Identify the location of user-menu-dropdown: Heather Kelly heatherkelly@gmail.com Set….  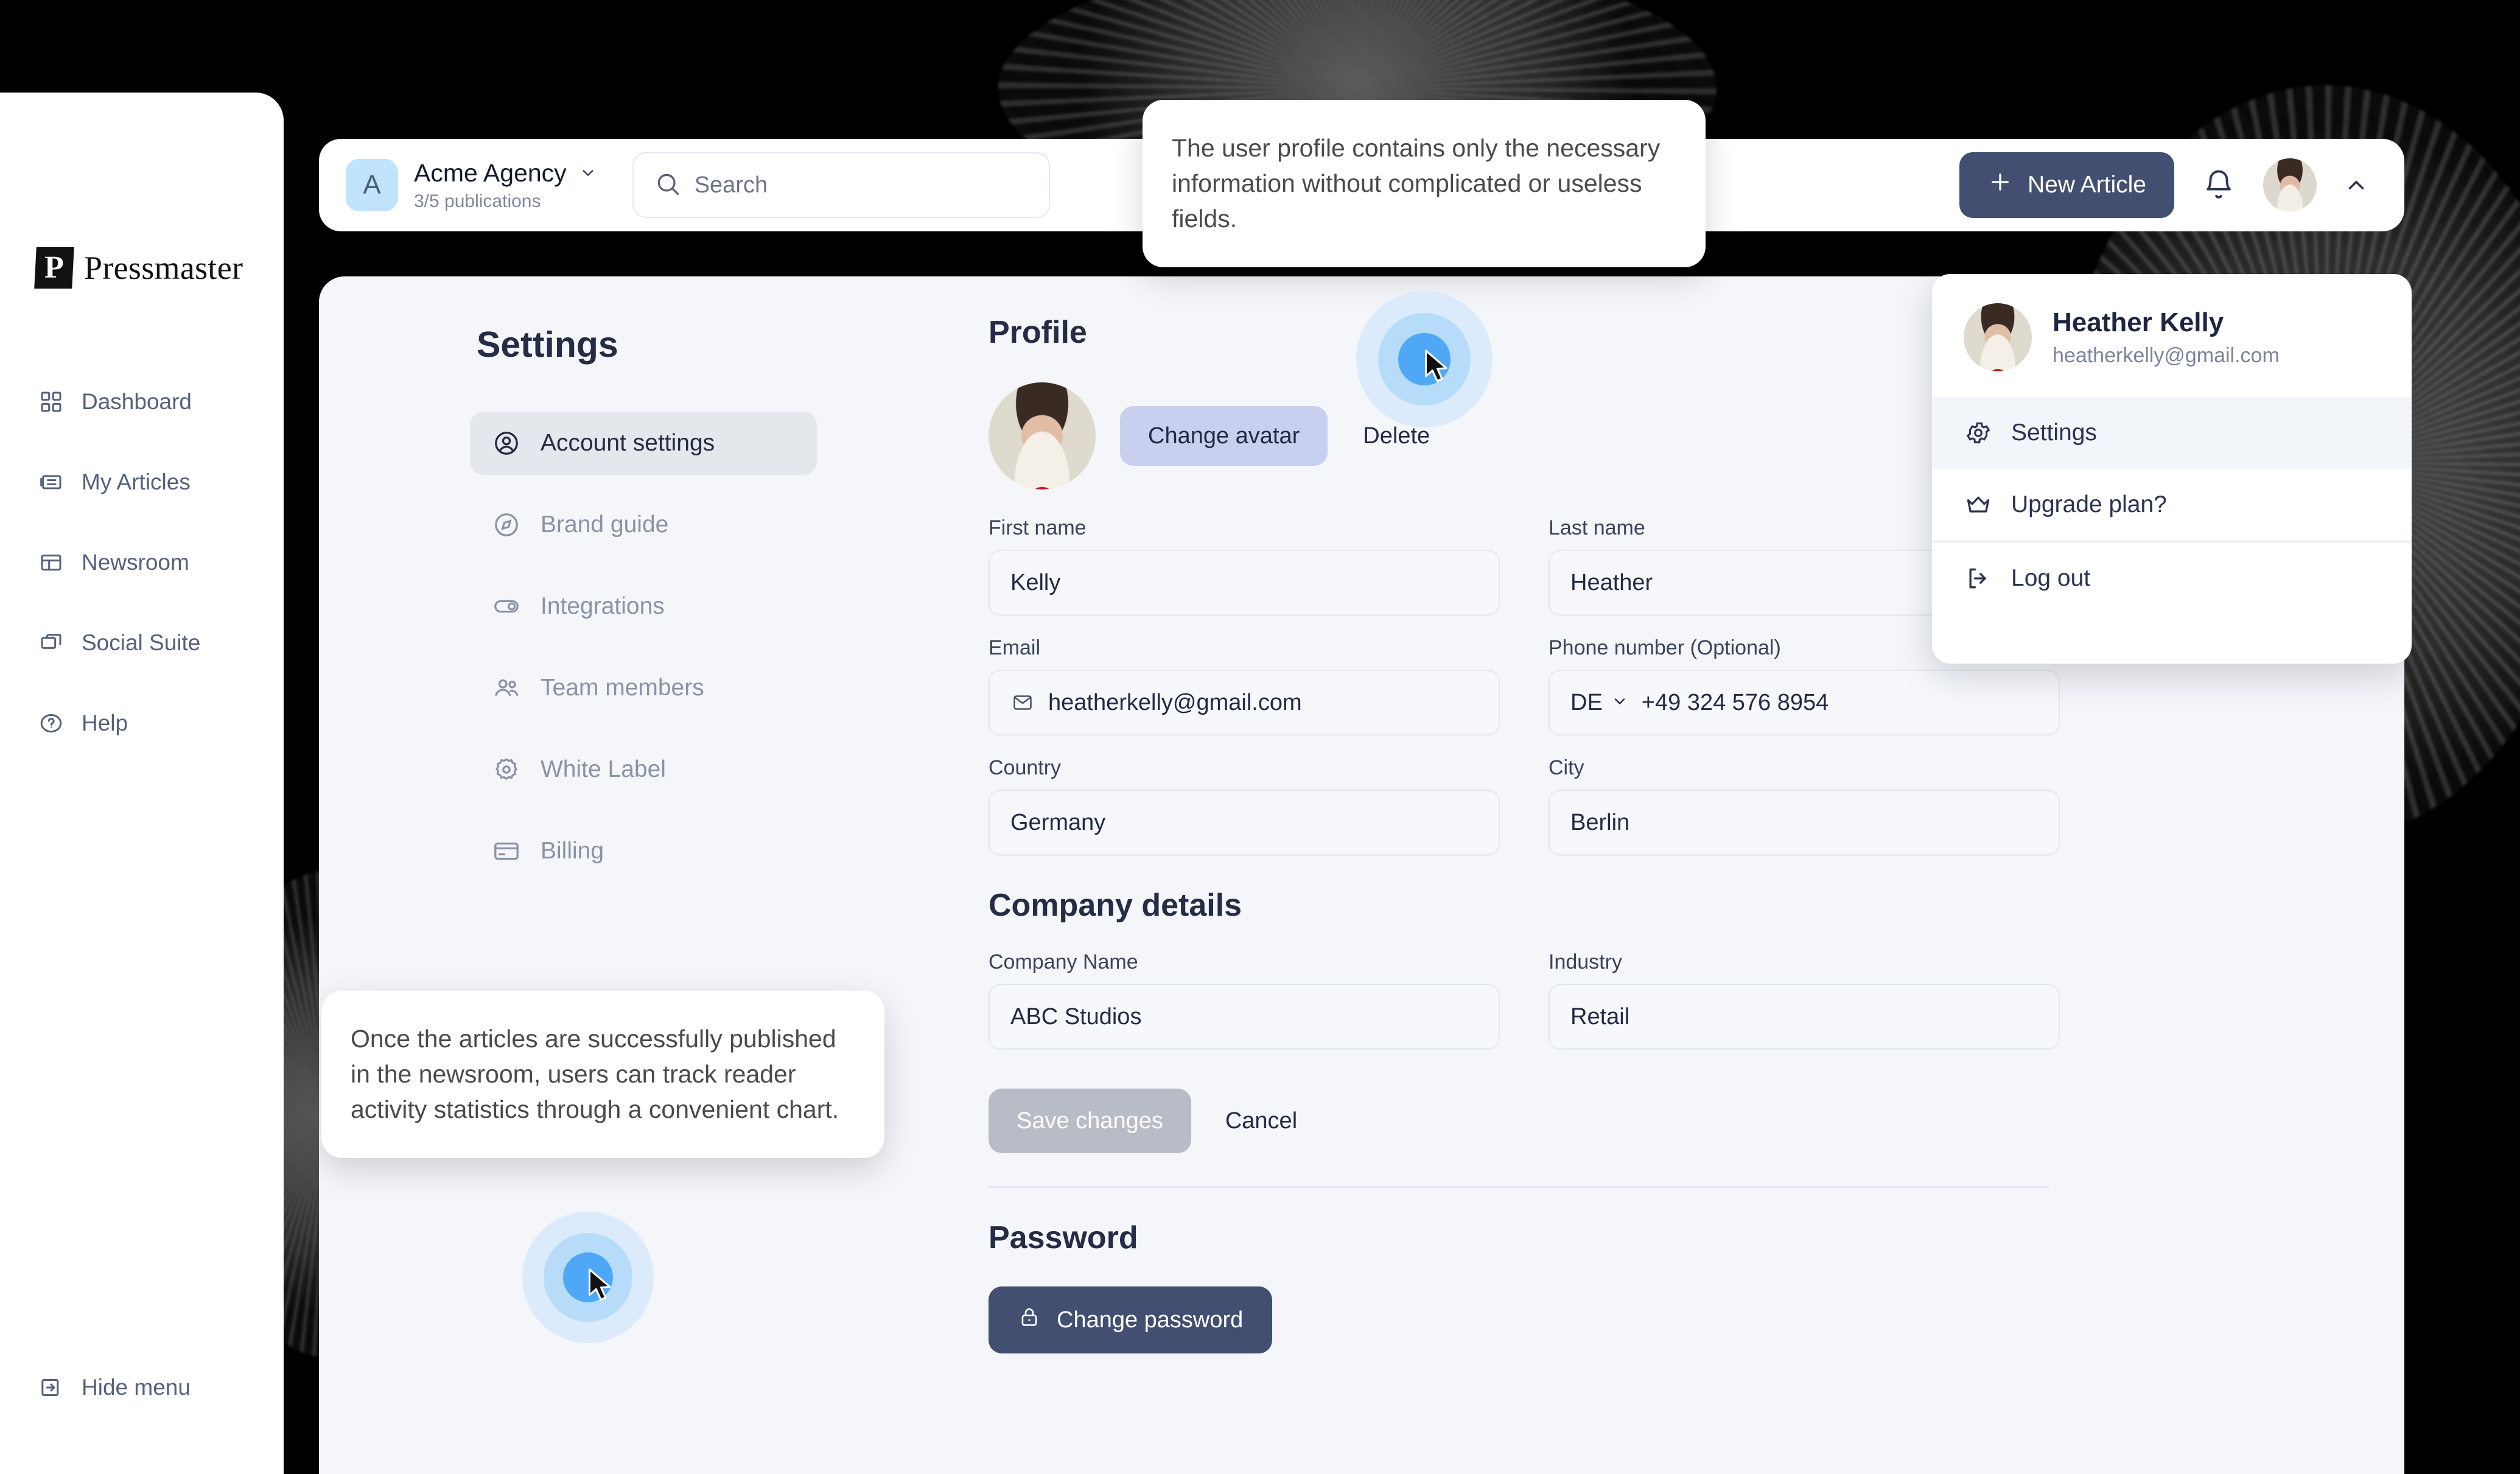
(2172, 469).